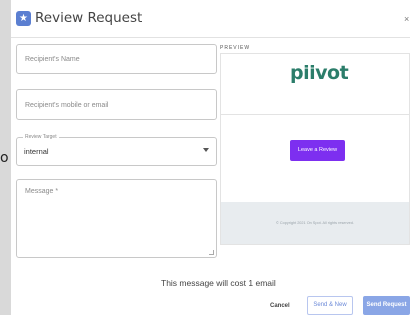  I want to click on review-target-value: internal, so click(36, 151).